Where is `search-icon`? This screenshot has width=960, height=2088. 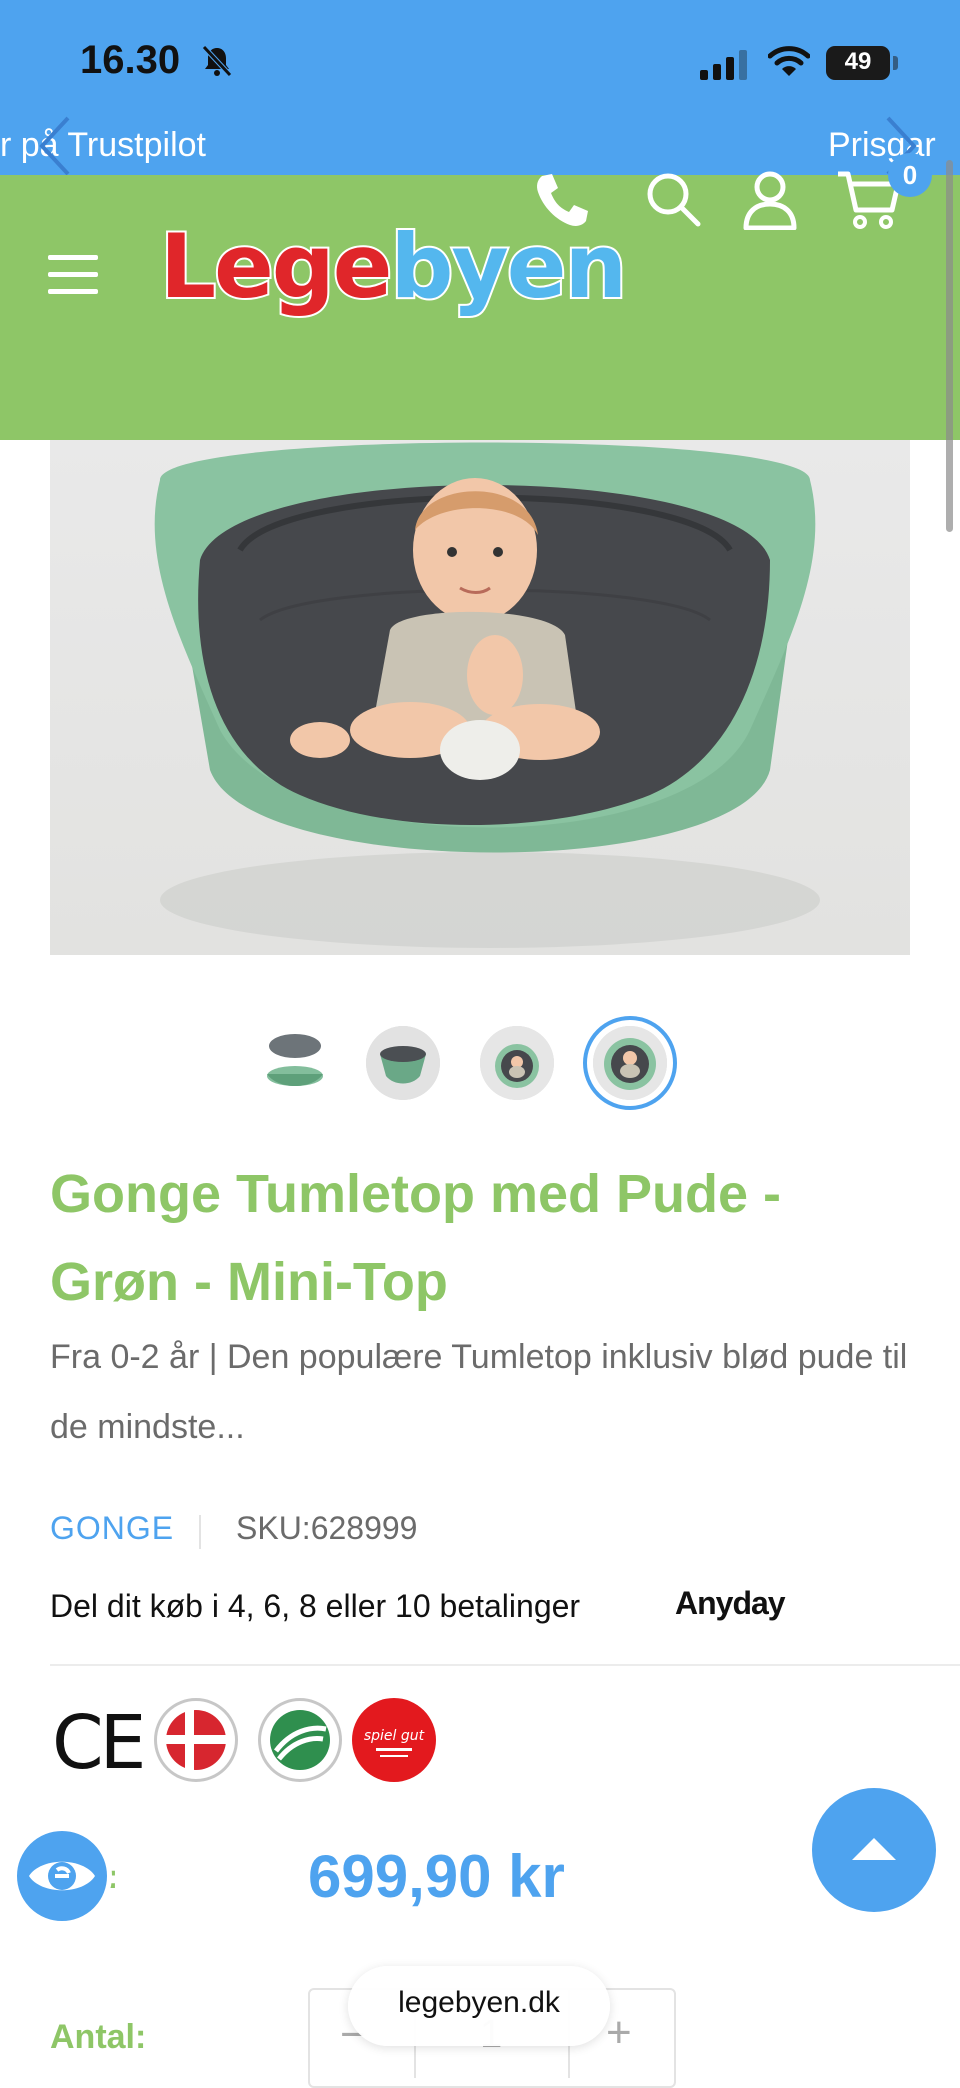
search-icon is located at coordinates (673, 199).